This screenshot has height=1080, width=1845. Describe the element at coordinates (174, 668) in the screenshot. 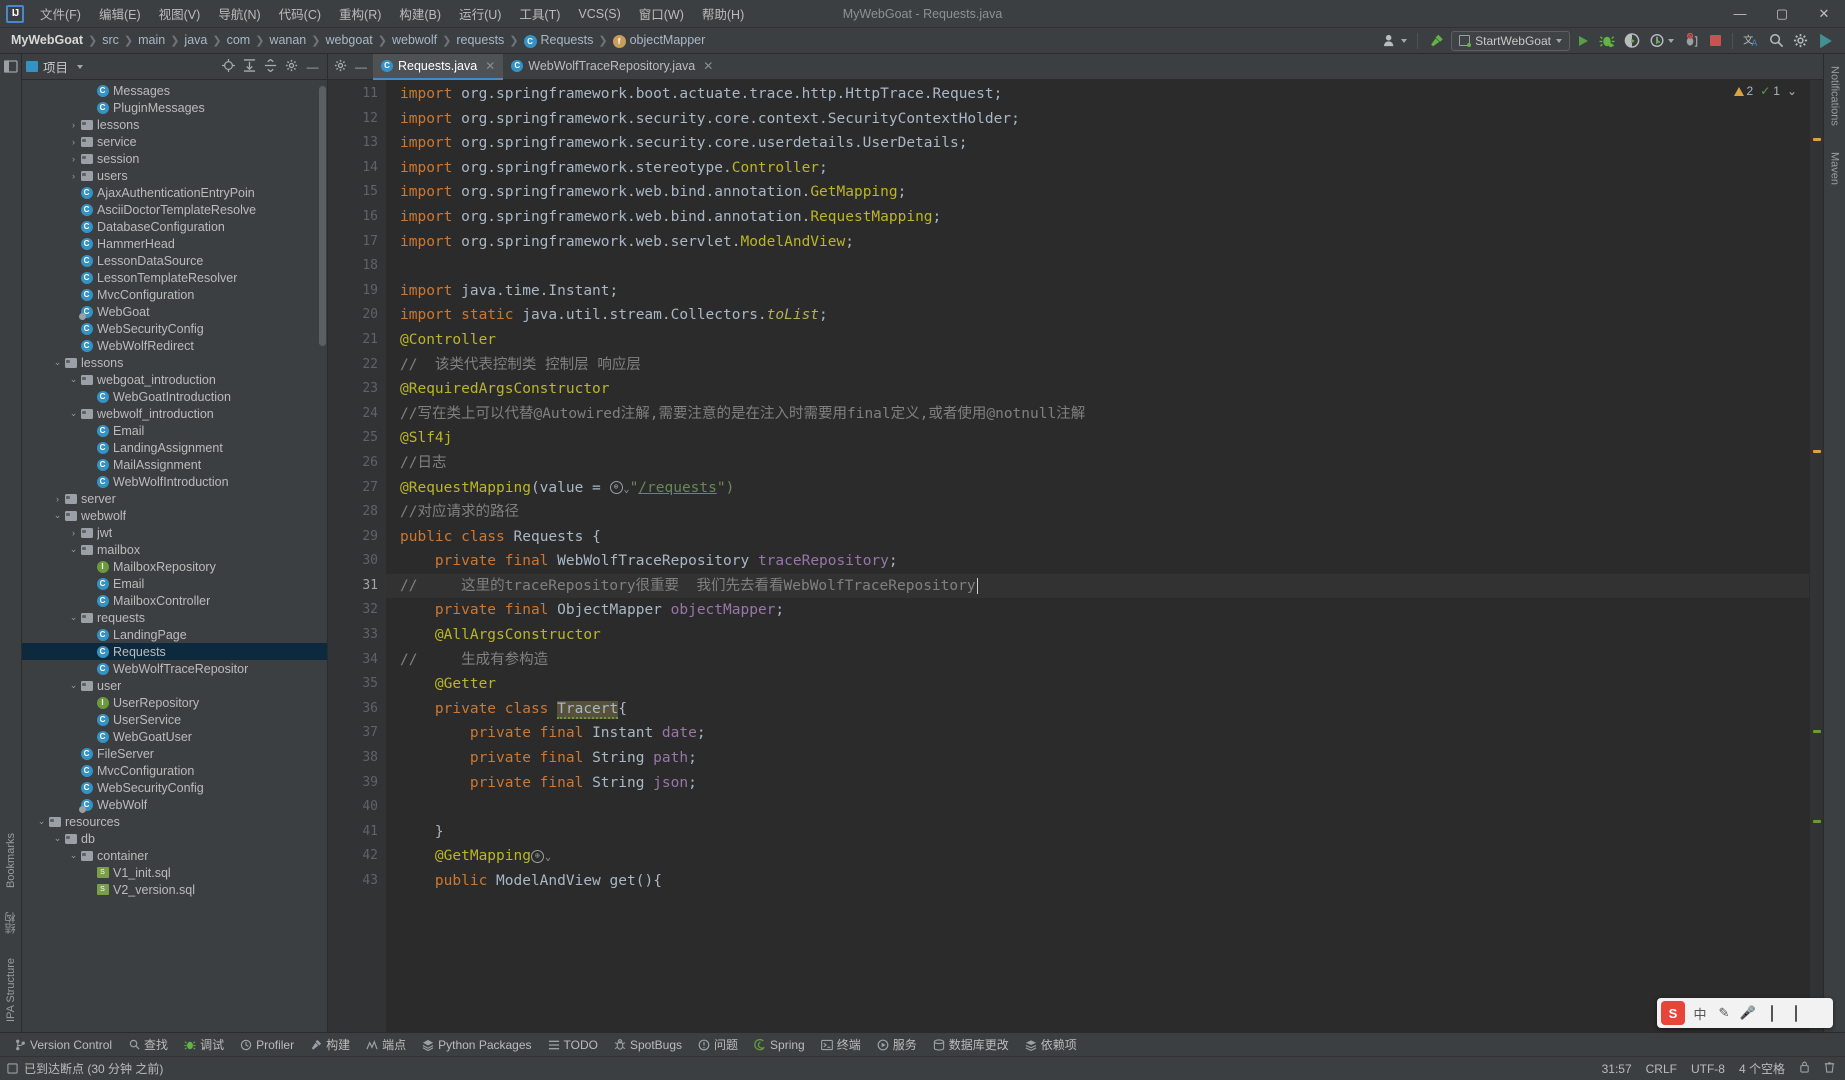

I see `tree-node: C WebWolfTraceRepositor` at that location.